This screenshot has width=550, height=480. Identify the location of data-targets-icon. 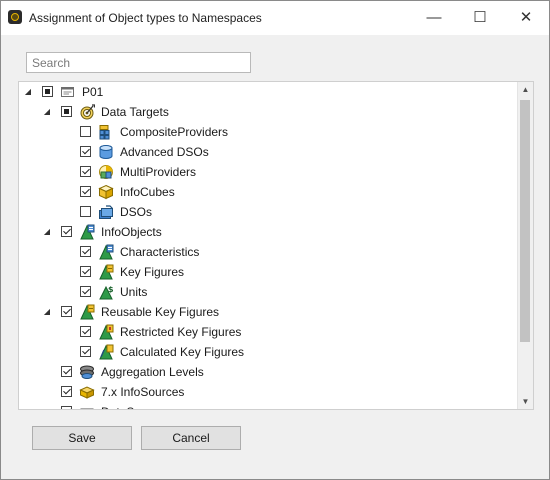
(87, 112).